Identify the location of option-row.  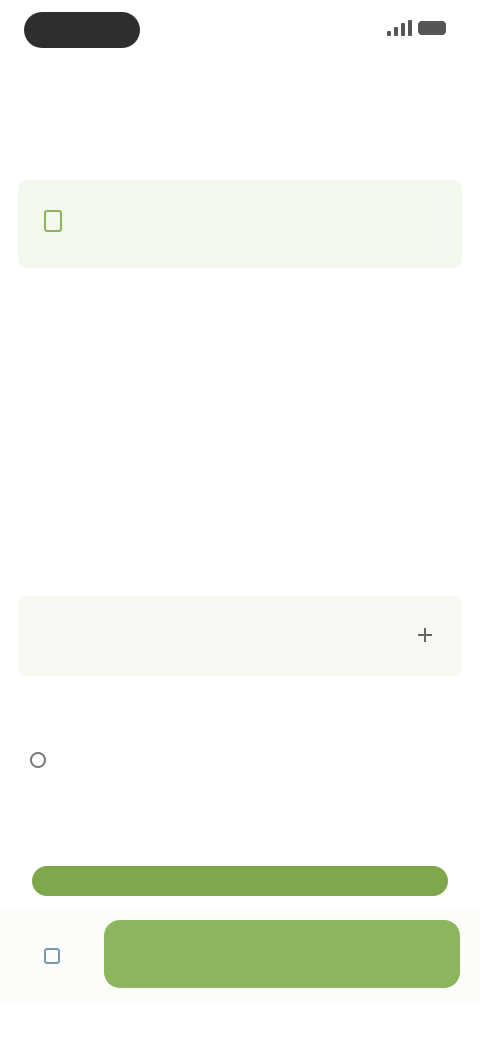
(44, 760).